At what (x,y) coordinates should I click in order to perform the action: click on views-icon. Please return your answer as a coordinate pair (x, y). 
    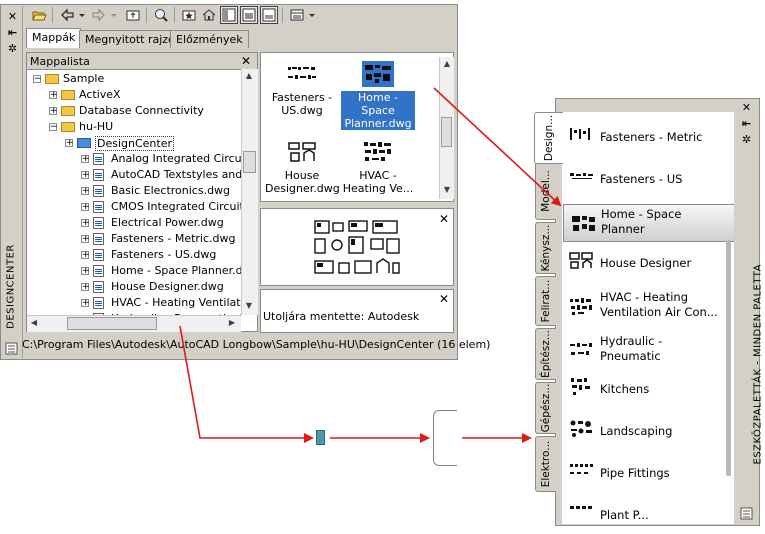
    Looking at the image, I should click on (297, 15).